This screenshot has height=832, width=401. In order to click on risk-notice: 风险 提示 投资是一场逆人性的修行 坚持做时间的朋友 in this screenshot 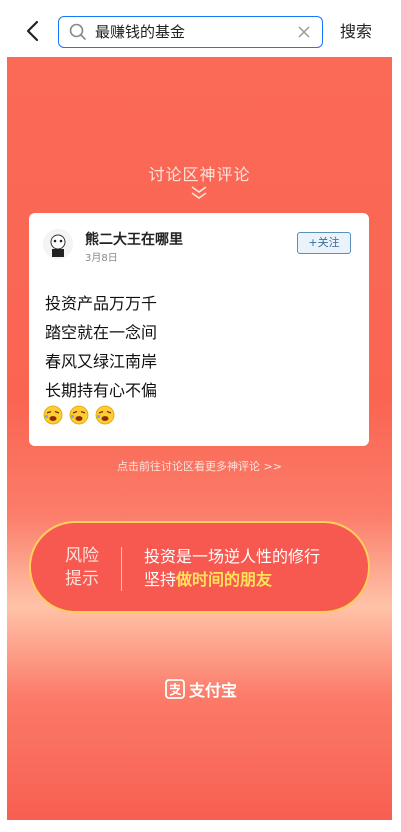, I will do `click(199, 567)`.